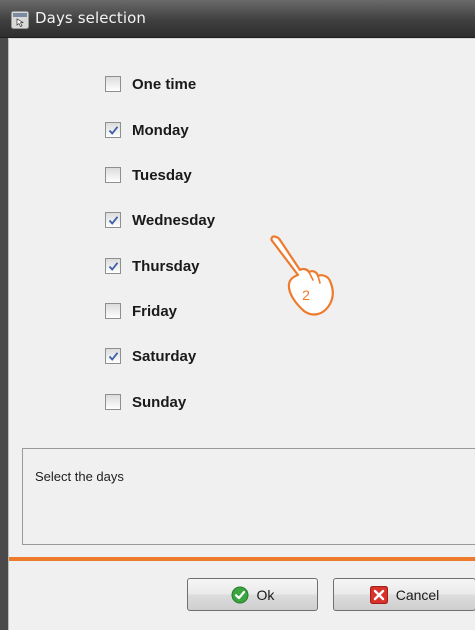 This screenshot has width=475, height=630. Describe the element at coordinates (265, 594) in the screenshot. I see `ok-label: Ok` at that location.